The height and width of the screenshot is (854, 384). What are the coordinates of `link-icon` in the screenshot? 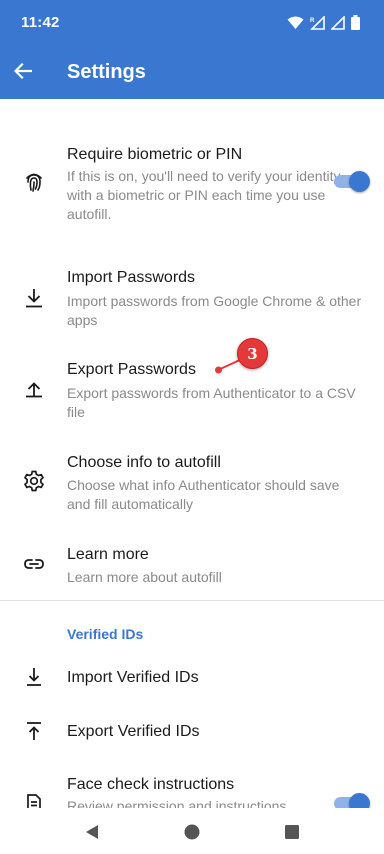 It's located at (34, 564).